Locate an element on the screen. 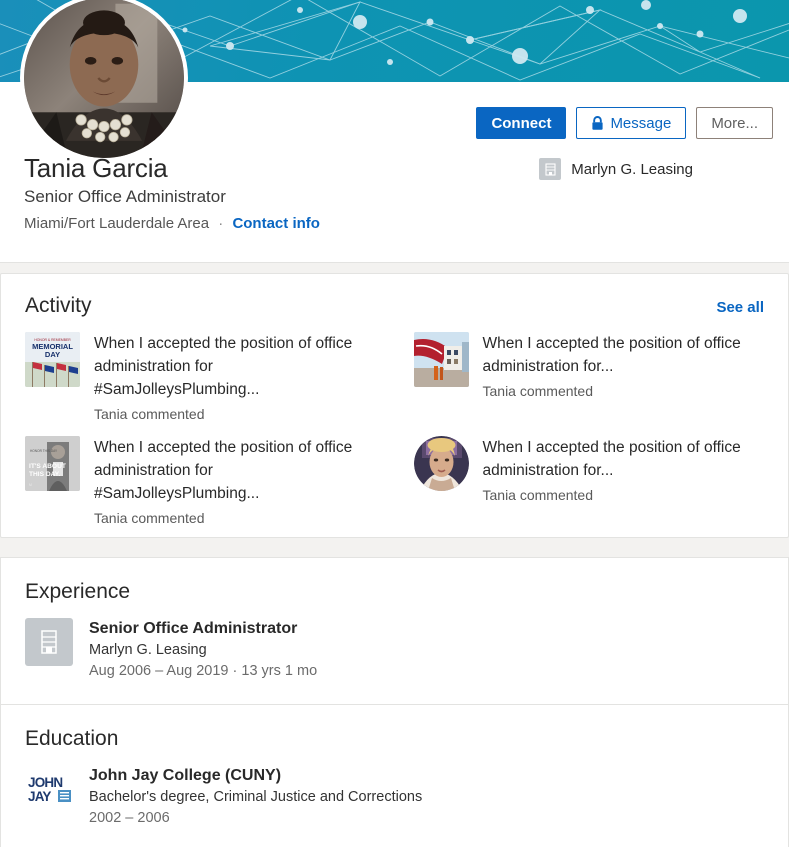 The image size is (789, 847). activity-title: Activity is located at coordinates (58, 305).